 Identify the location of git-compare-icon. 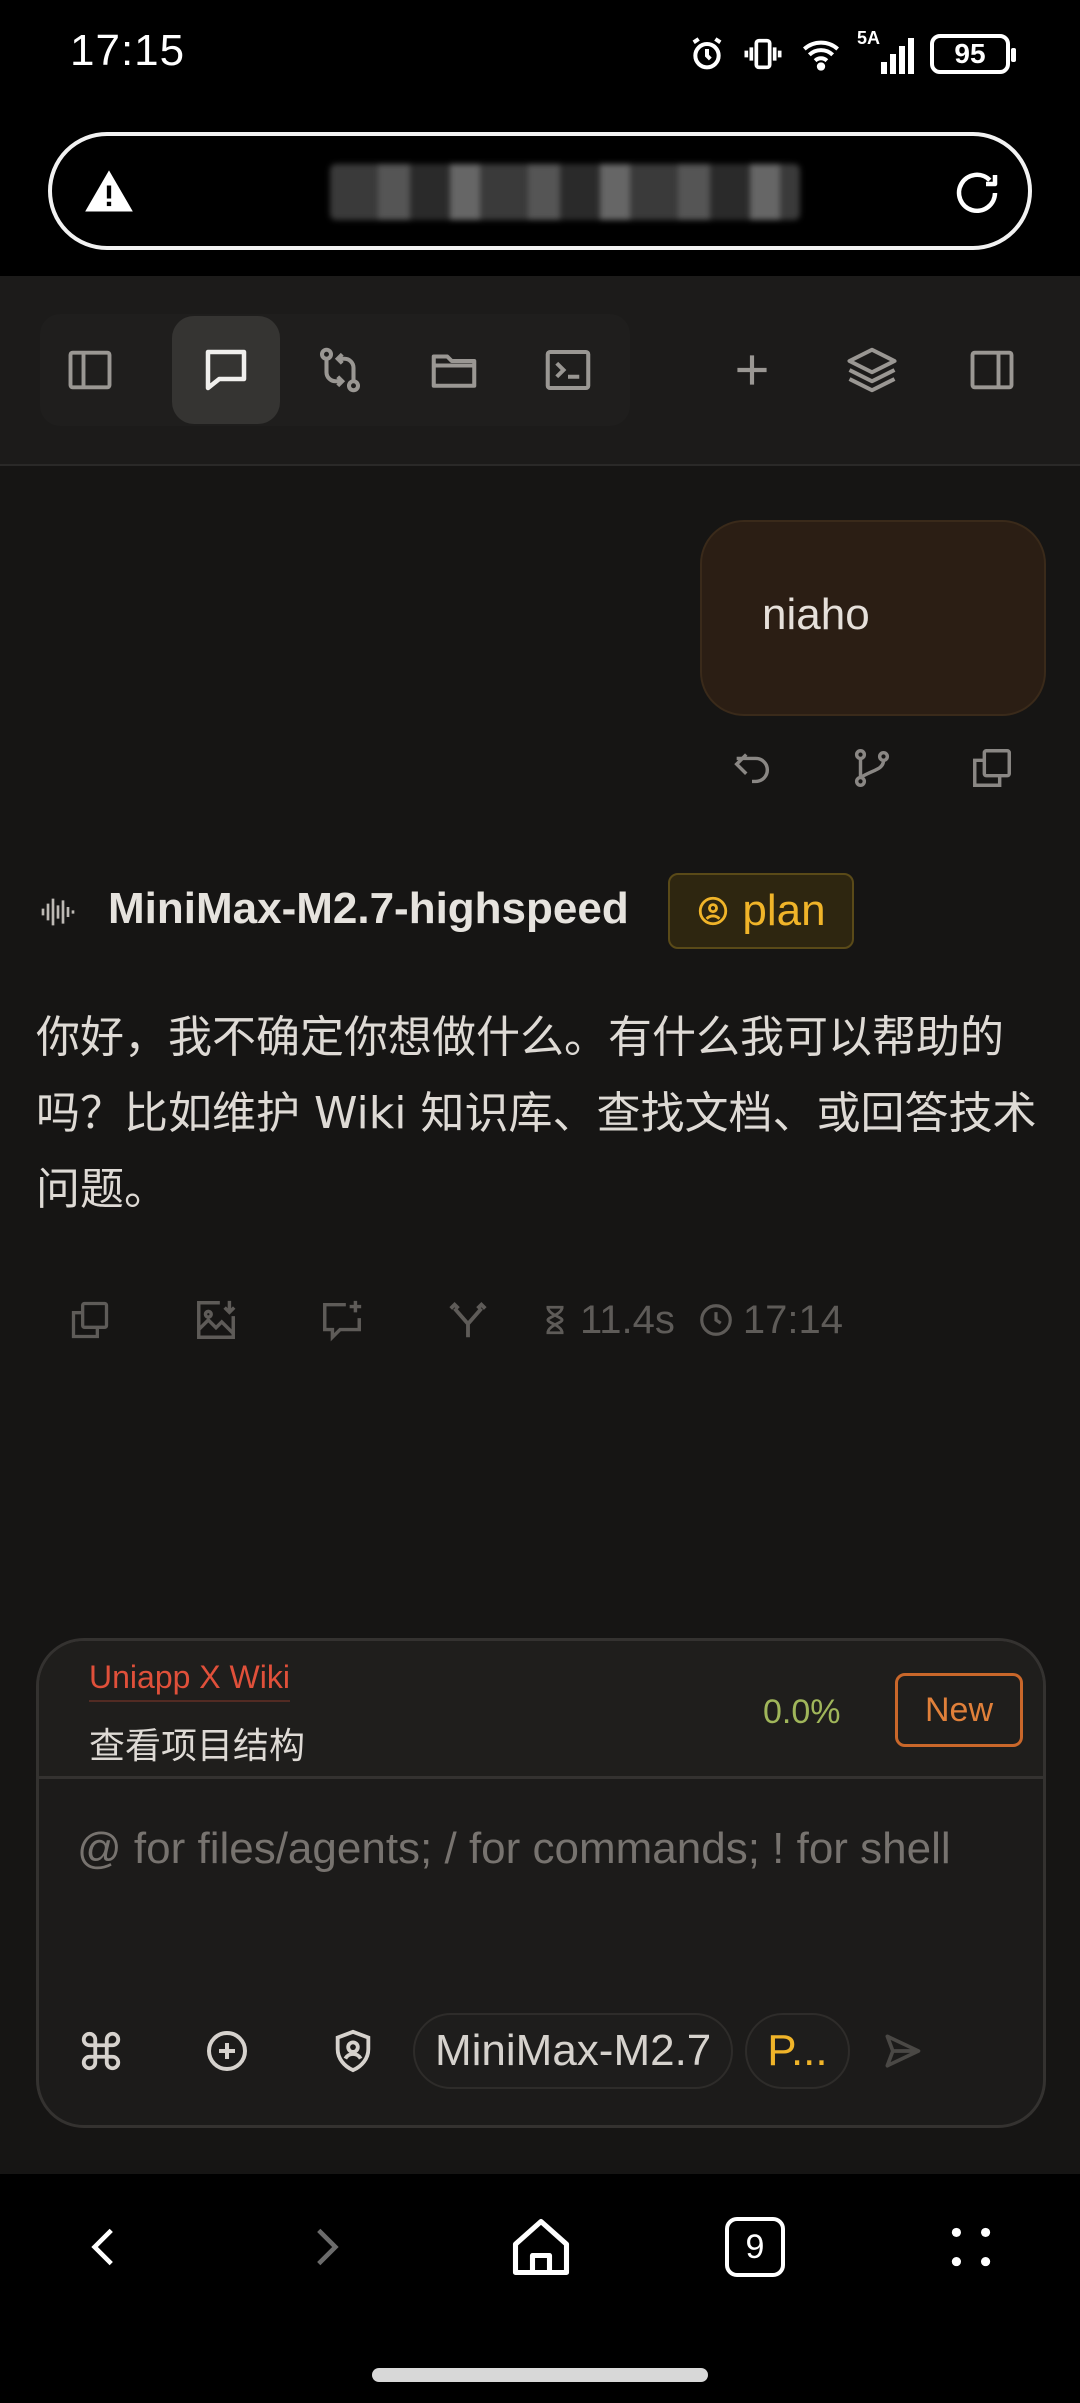
(340, 370).